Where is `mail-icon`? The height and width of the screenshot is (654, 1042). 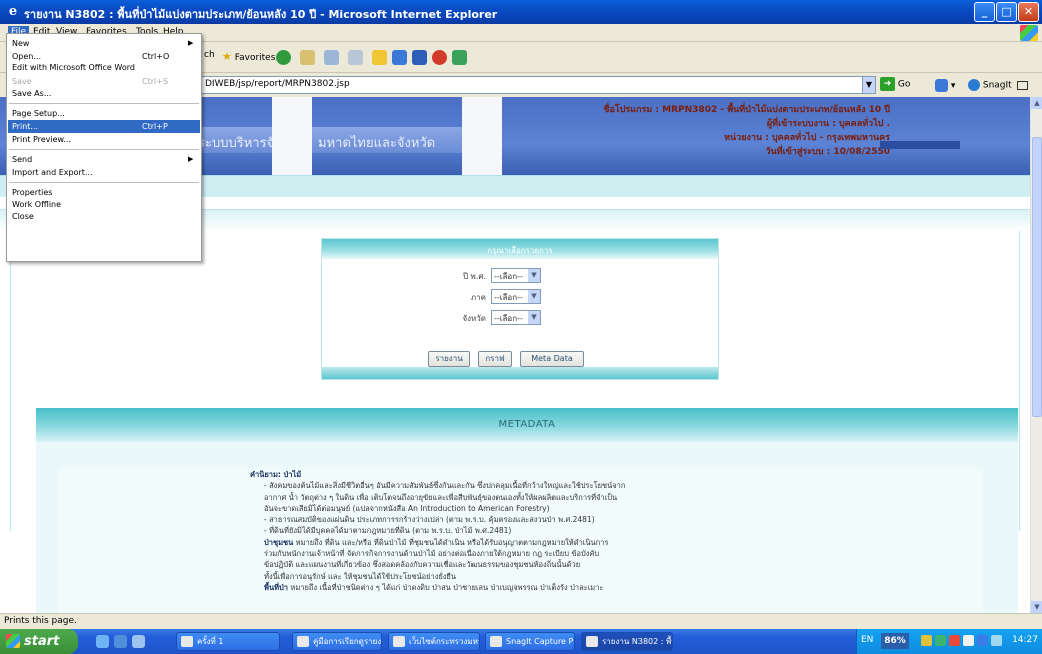 mail-icon is located at coordinates (307, 57).